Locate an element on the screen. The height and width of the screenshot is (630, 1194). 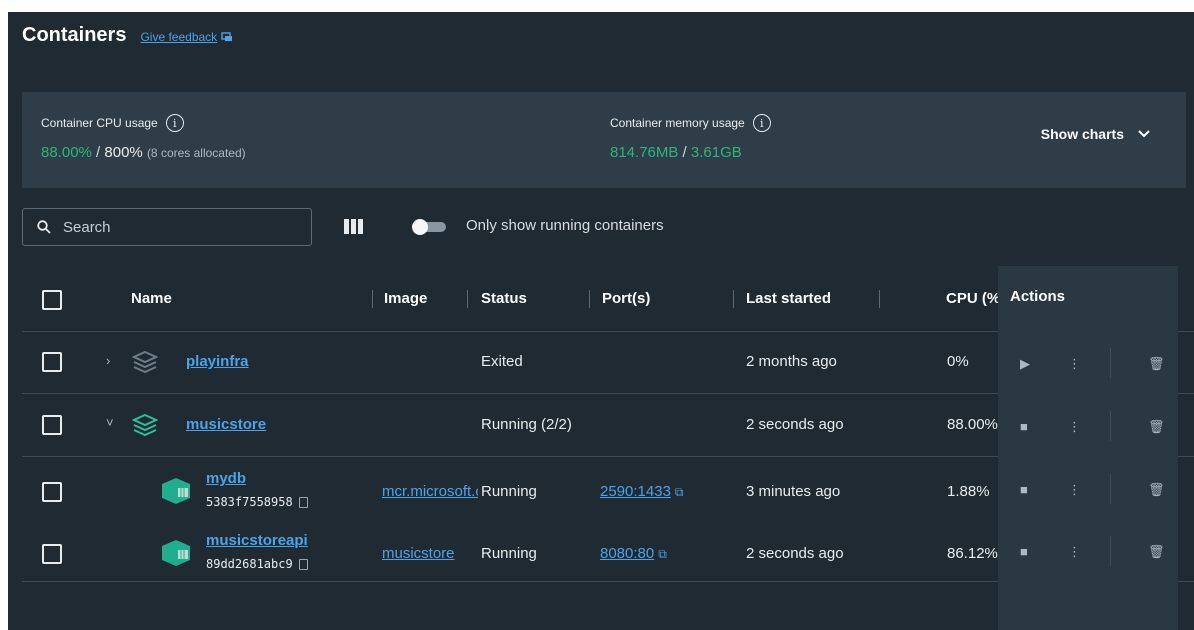
memory-total-value: 3.61GB is located at coordinates (716, 152).